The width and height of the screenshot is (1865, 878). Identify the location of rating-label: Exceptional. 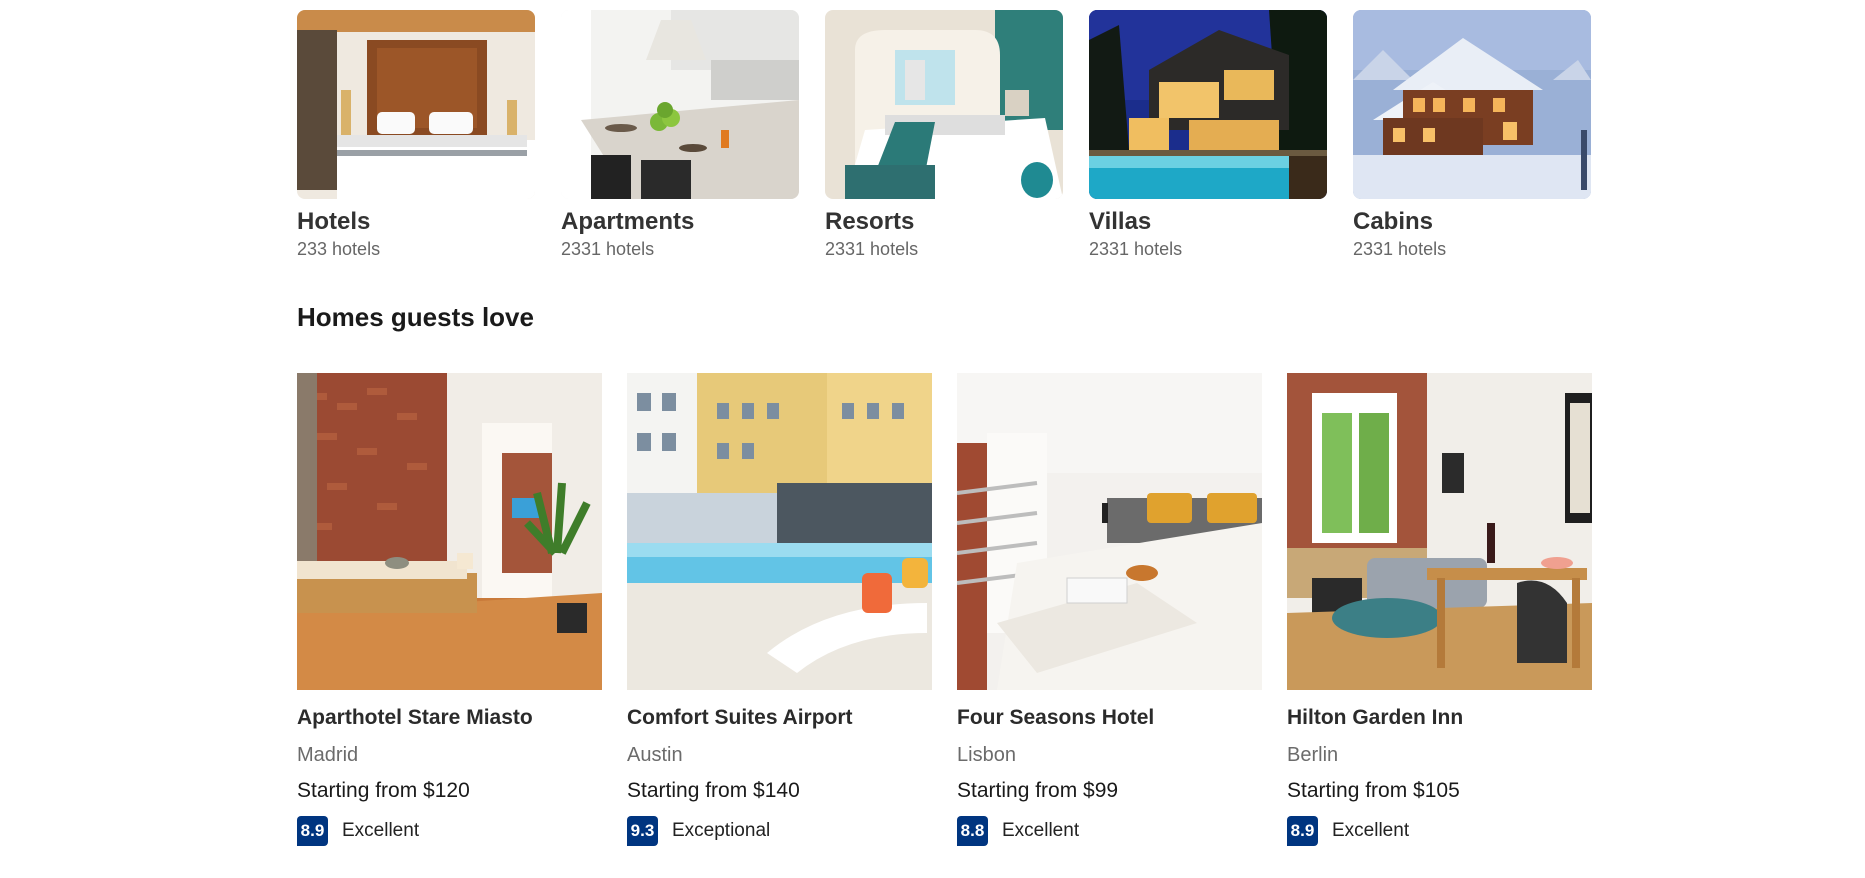
(721, 830).